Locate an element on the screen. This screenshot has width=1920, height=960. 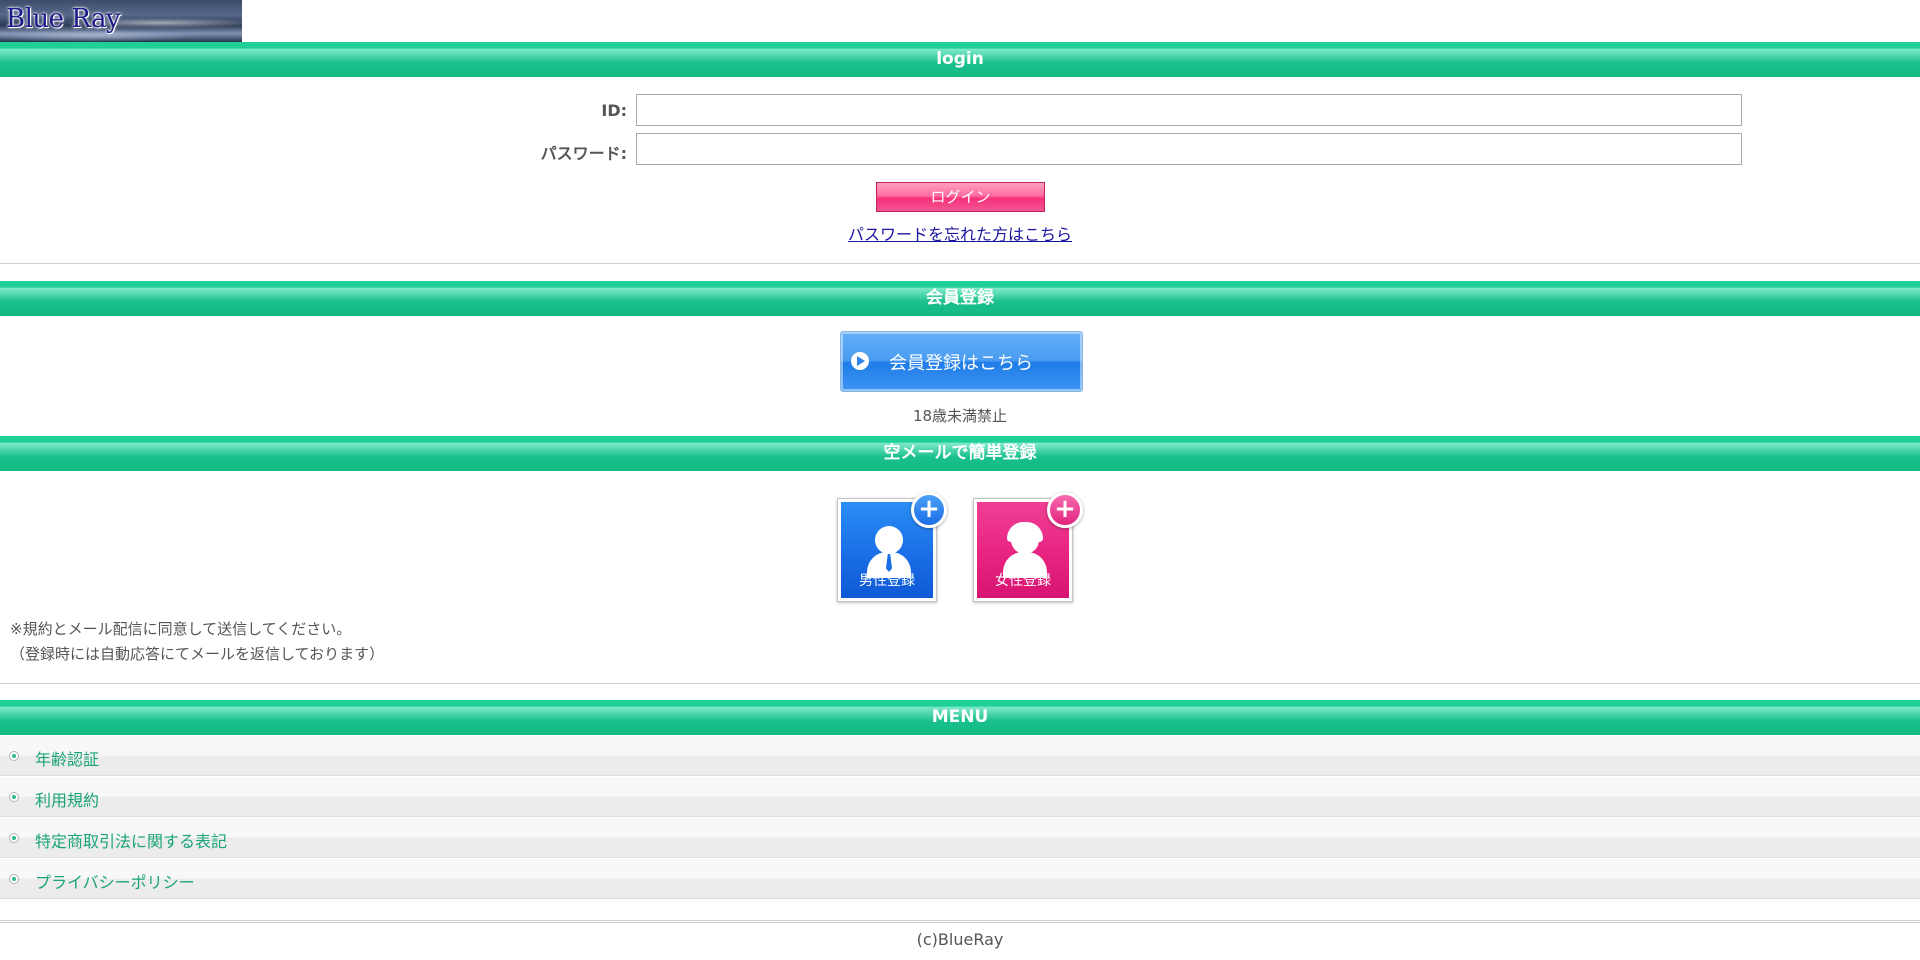
email-register-section-header: 空メールで簡単登録 is located at coordinates (960, 453).